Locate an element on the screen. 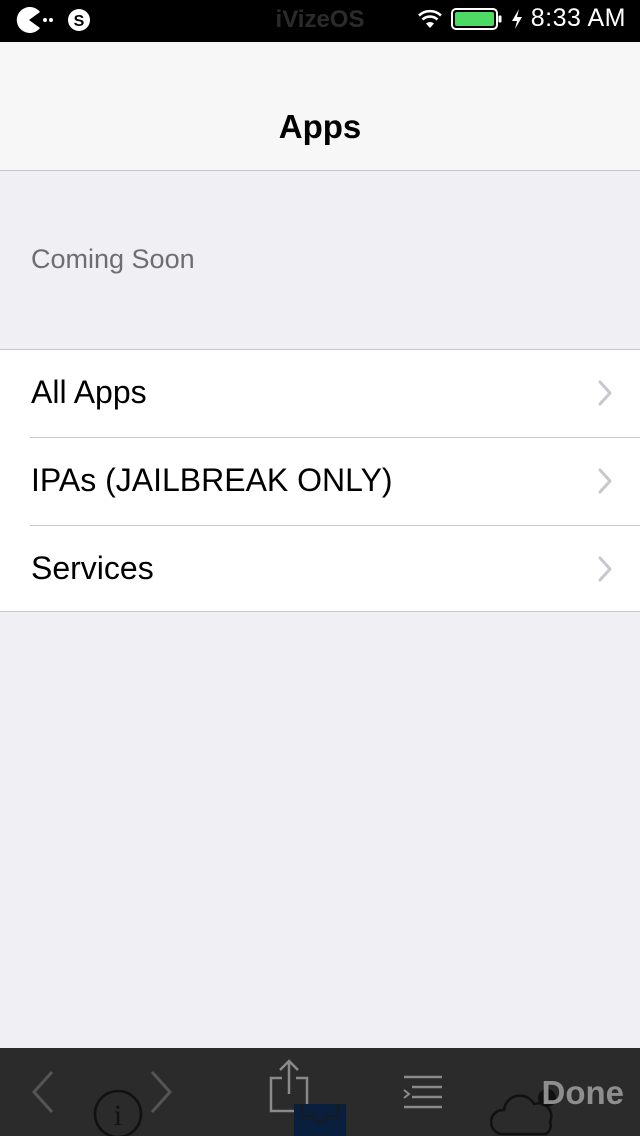  status-right: 8:33 AM is located at coordinates (521, 18).